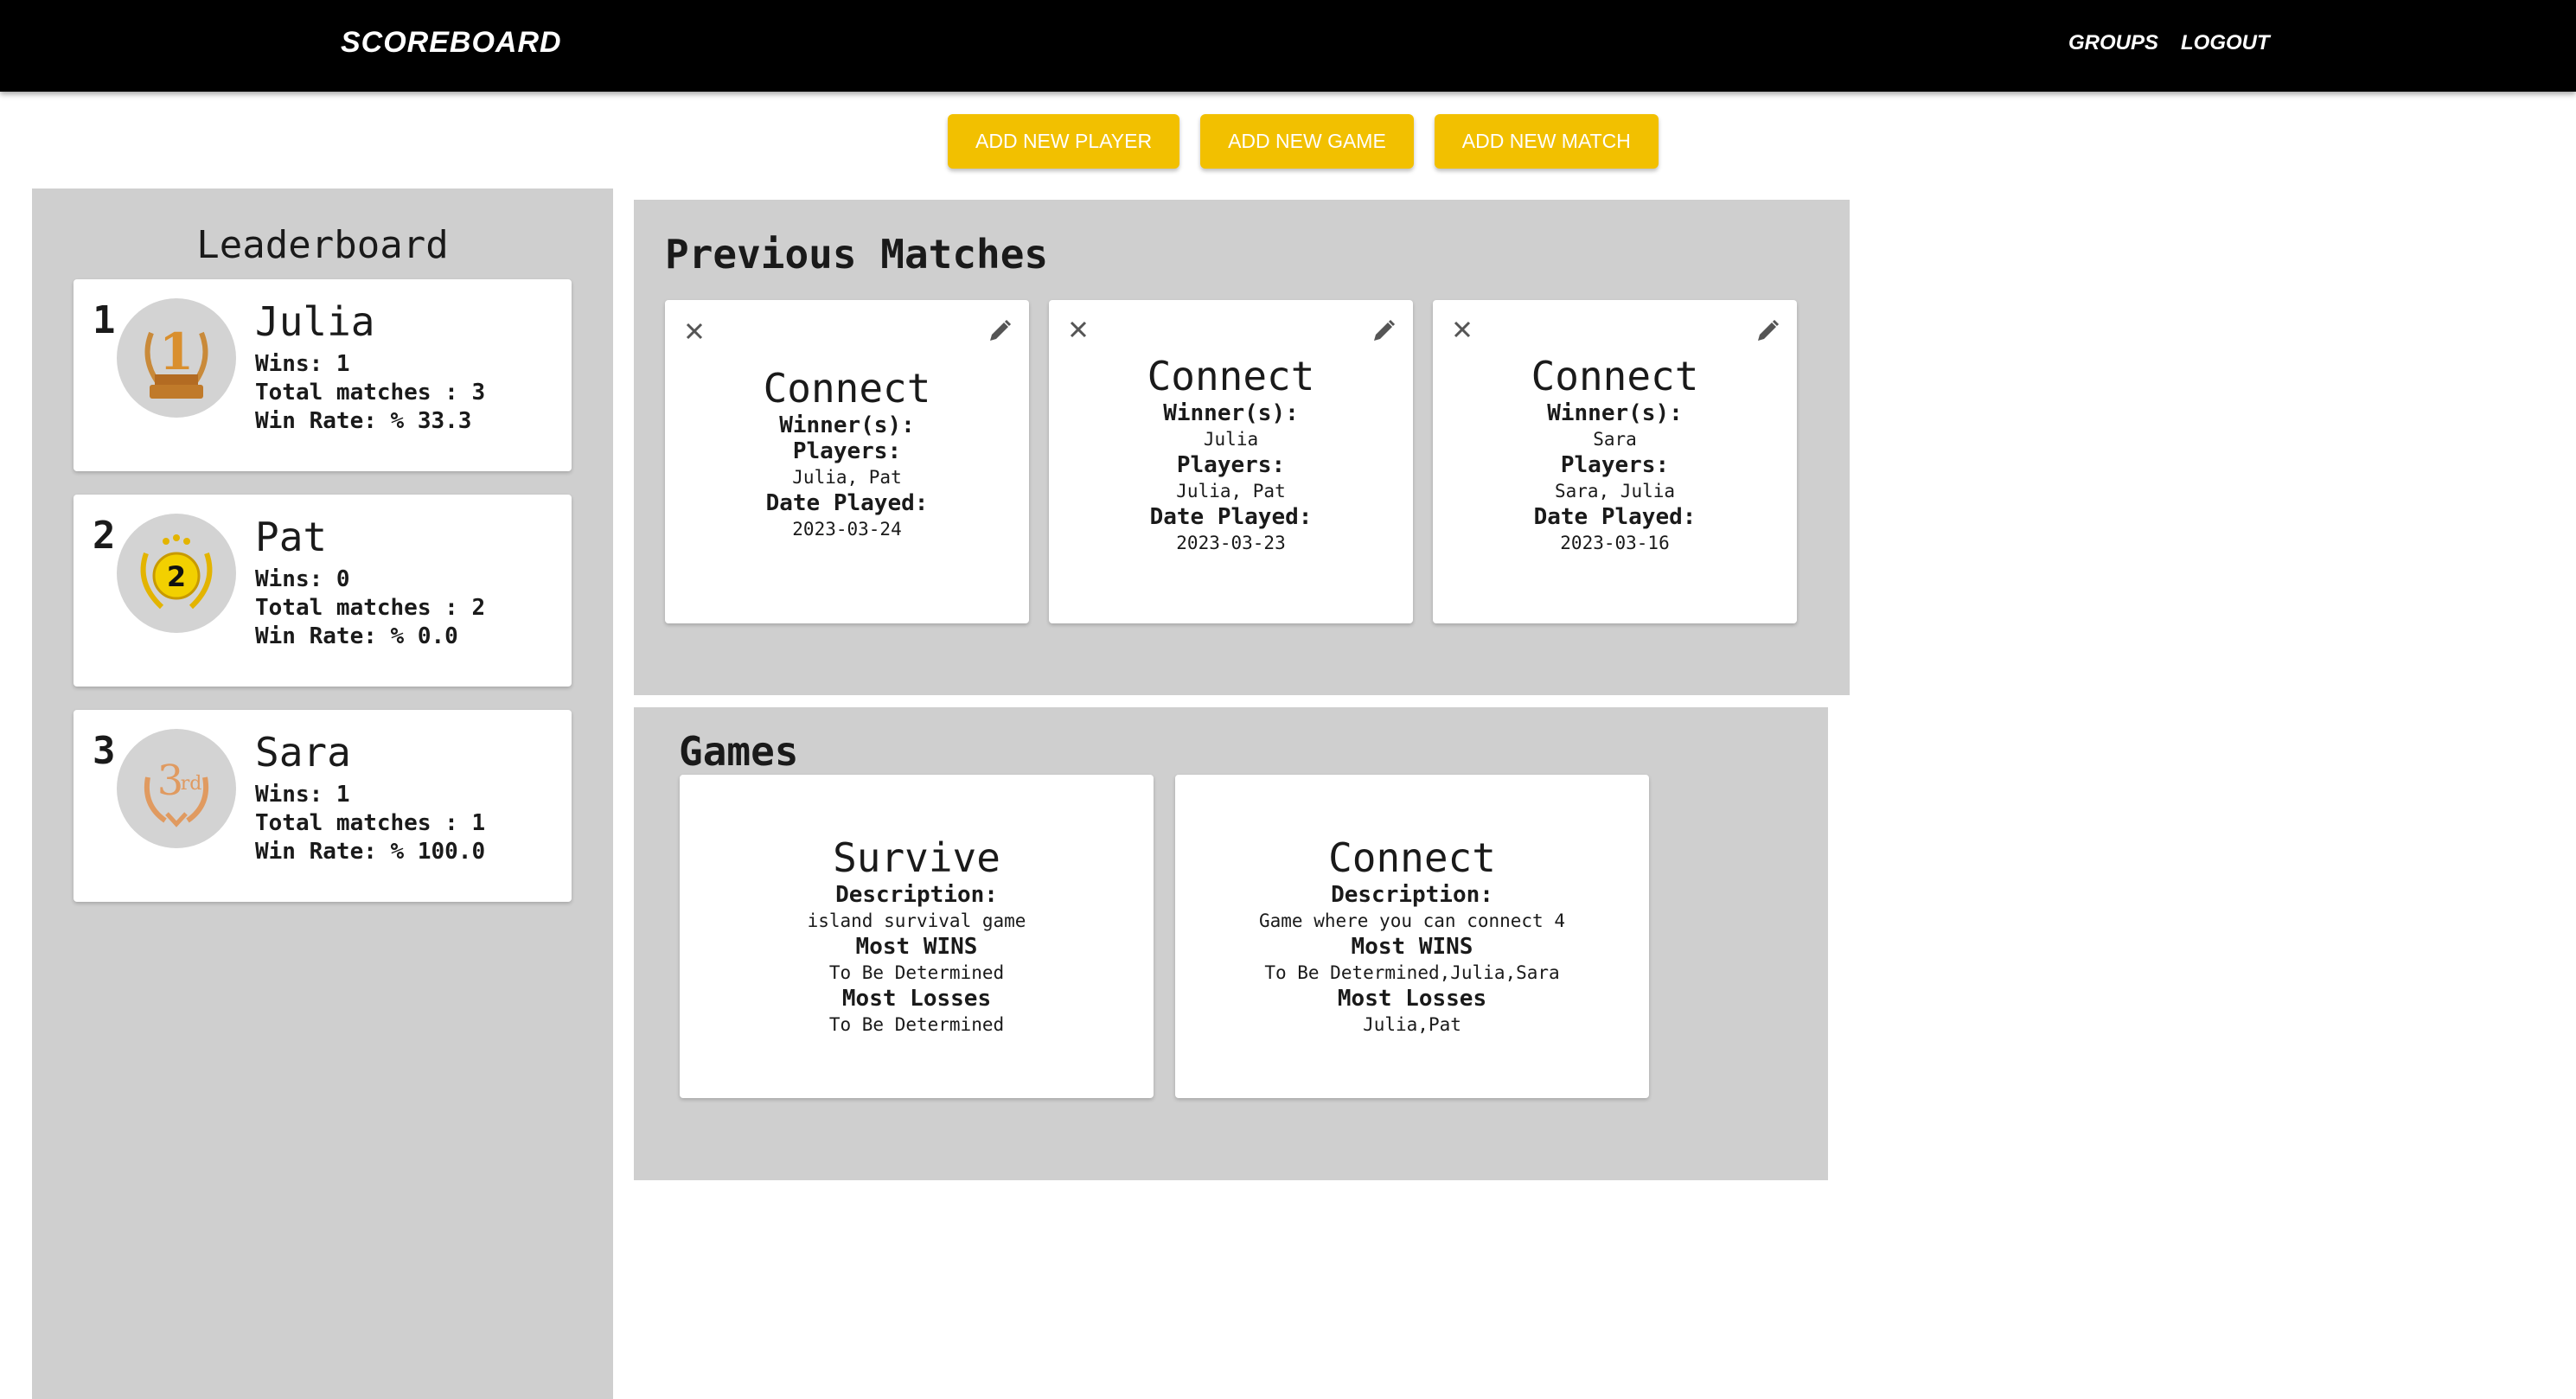  What do you see at coordinates (916, 1024) in the screenshot?
I see `game-most-losses: To Be Determined` at bounding box center [916, 1024].